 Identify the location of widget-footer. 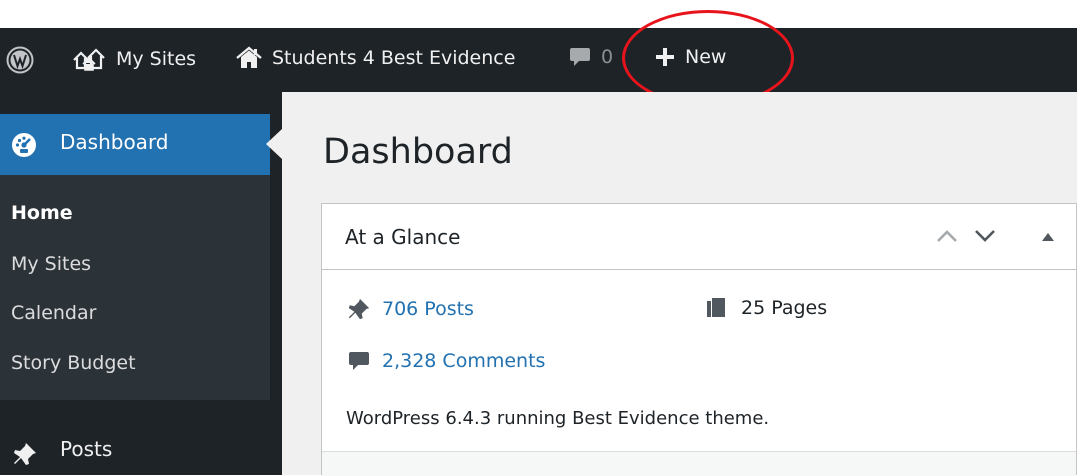
(699, 463).